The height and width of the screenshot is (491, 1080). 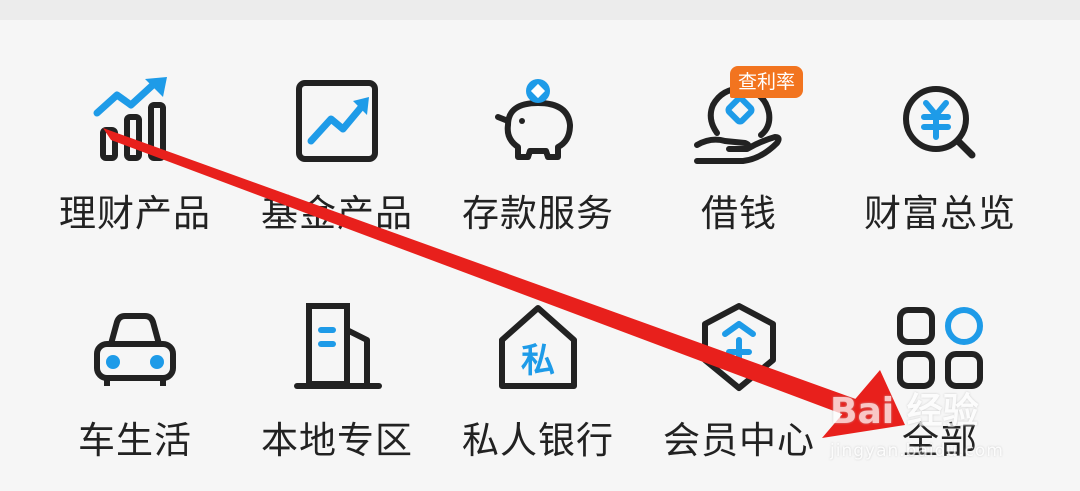 What do you see at coordinates (917, 451) in the screenshot?
I see `watermark-sub: jingyan.baidu.com` at bounding box center [917, 451].